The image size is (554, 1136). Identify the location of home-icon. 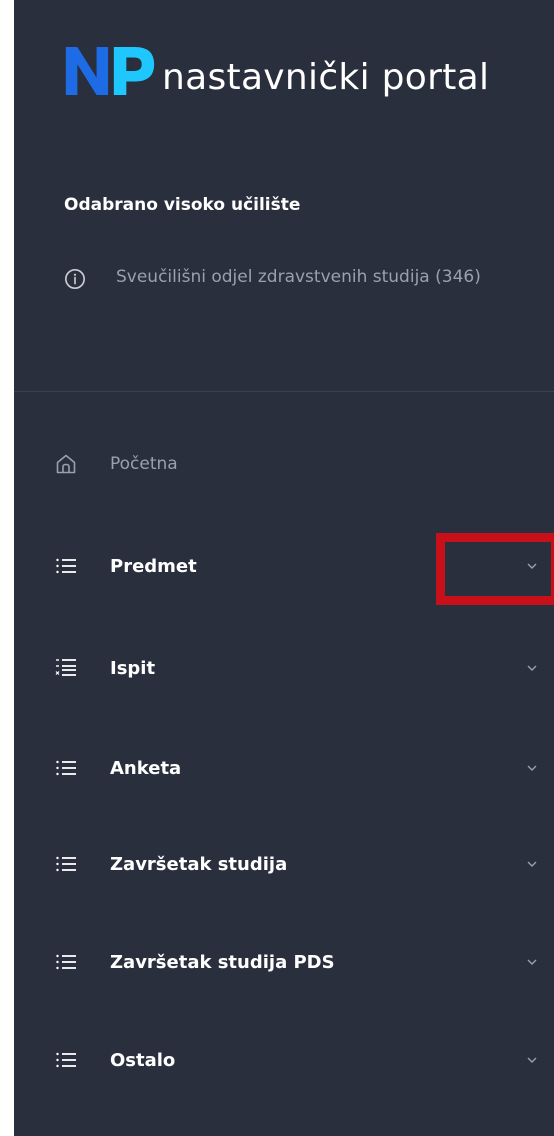
(66, 464).